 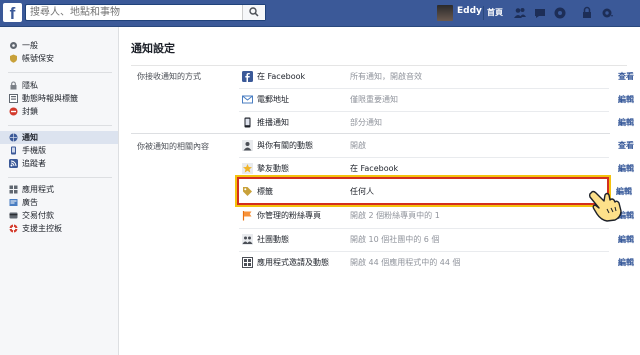 I want to click on star-icon, so click(x=247, y=168).